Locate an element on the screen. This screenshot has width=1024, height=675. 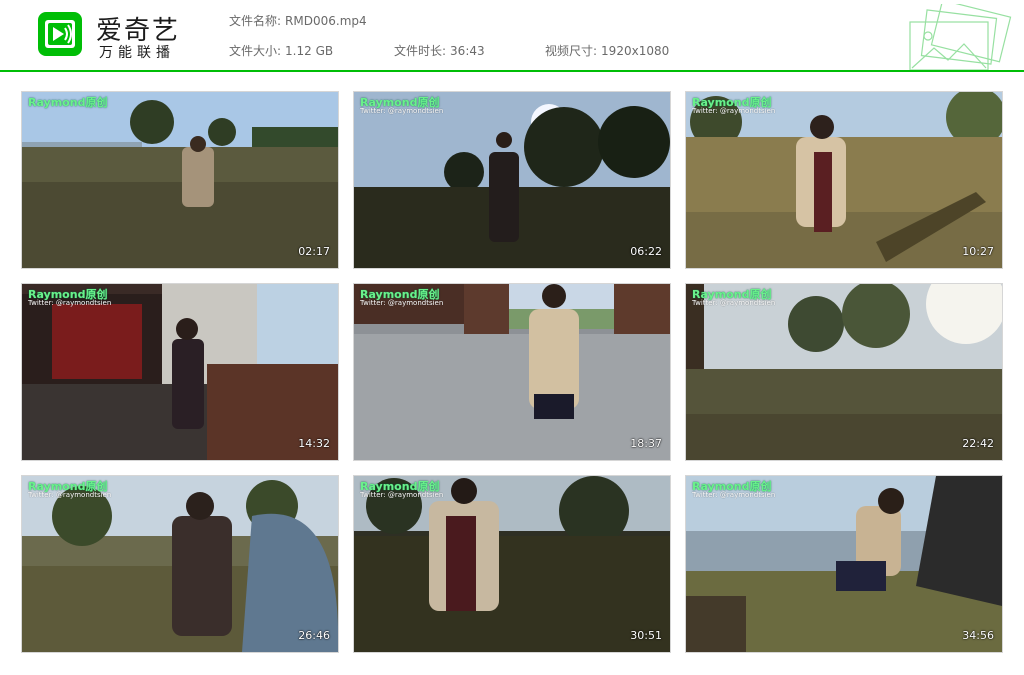
video-thumbnail: Raymond原创 Twitter: @raymondtsien 06:22 is located at coordinates (512, 180).